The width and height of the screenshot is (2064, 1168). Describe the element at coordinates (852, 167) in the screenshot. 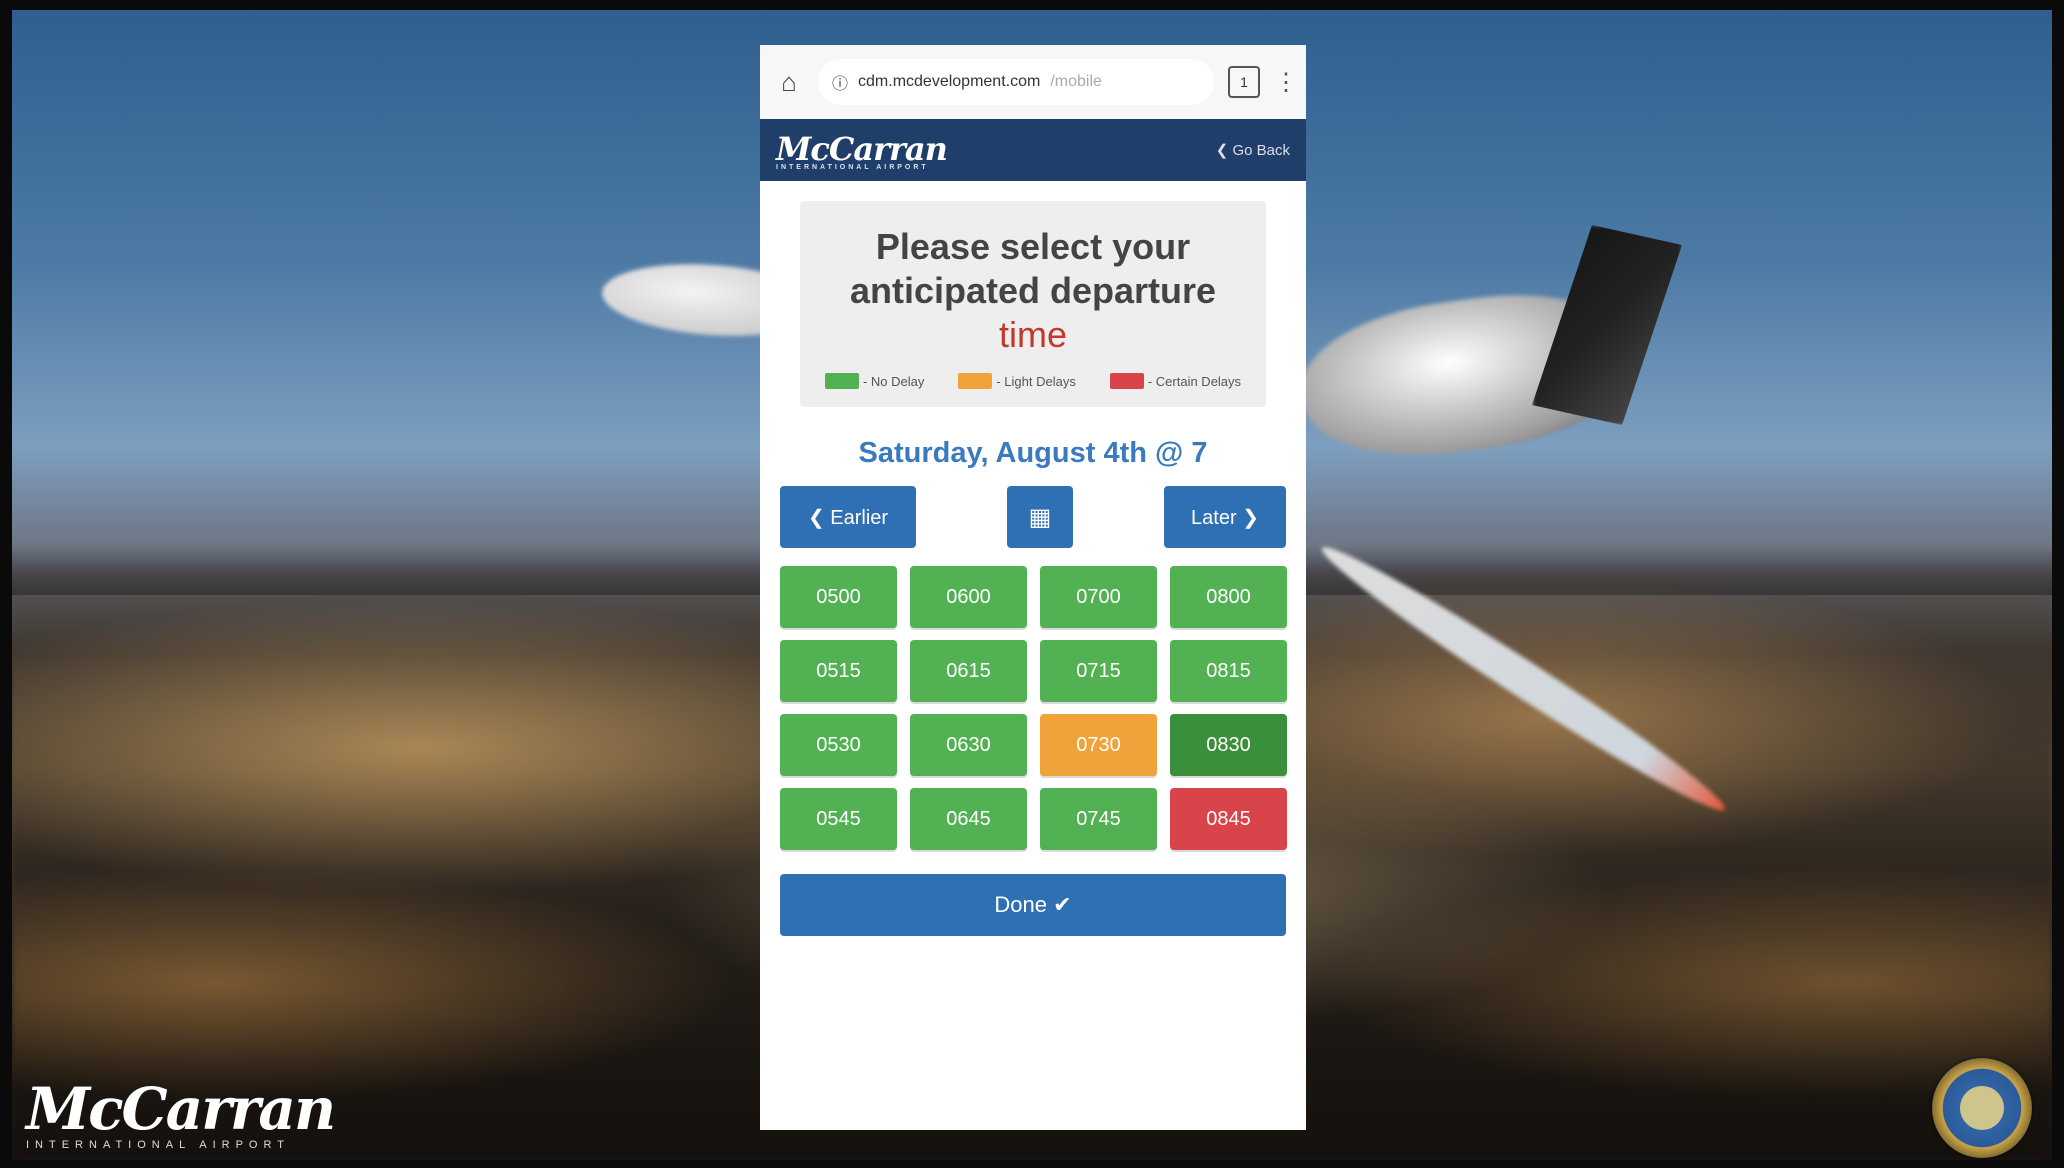

I see `header-logo-subtitle: INTERNATIONAL AIRPORT` at that location.